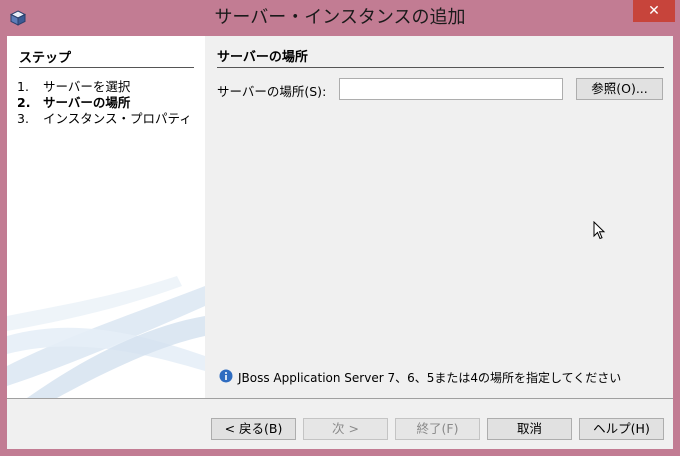 Image resolution: width=680 pixels, height=456 pixels. Describe the element at coordinates (106, 57) in the screenshot. I see `steps-header: ステップ` at that location.